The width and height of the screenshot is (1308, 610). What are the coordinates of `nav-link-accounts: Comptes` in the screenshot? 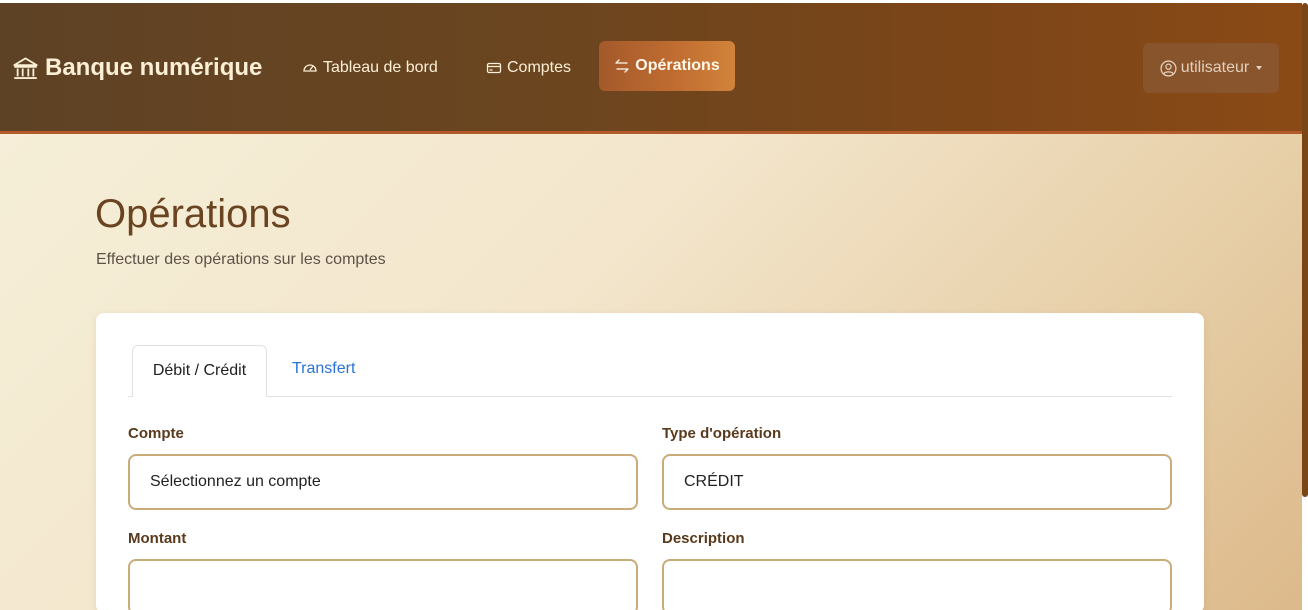 It's located at (528, 68).